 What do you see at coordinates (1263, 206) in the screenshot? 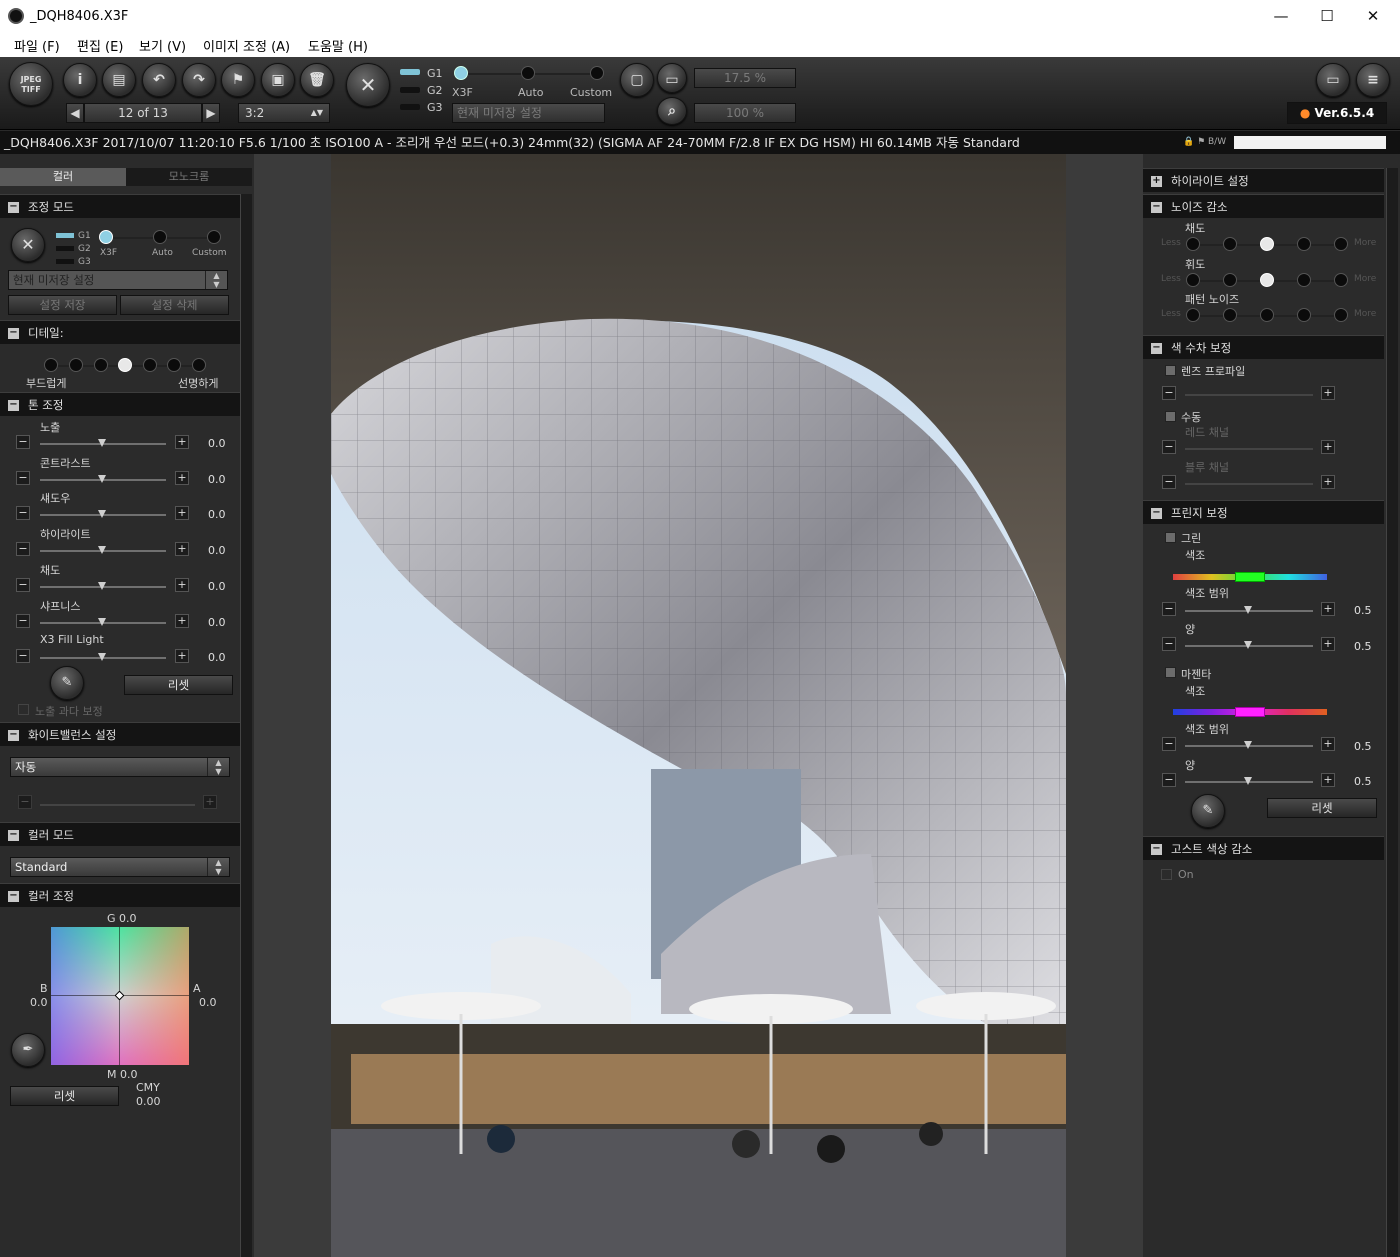
I see `section-noise: − 노이즈 감소` at bounding box center [1263, 206].